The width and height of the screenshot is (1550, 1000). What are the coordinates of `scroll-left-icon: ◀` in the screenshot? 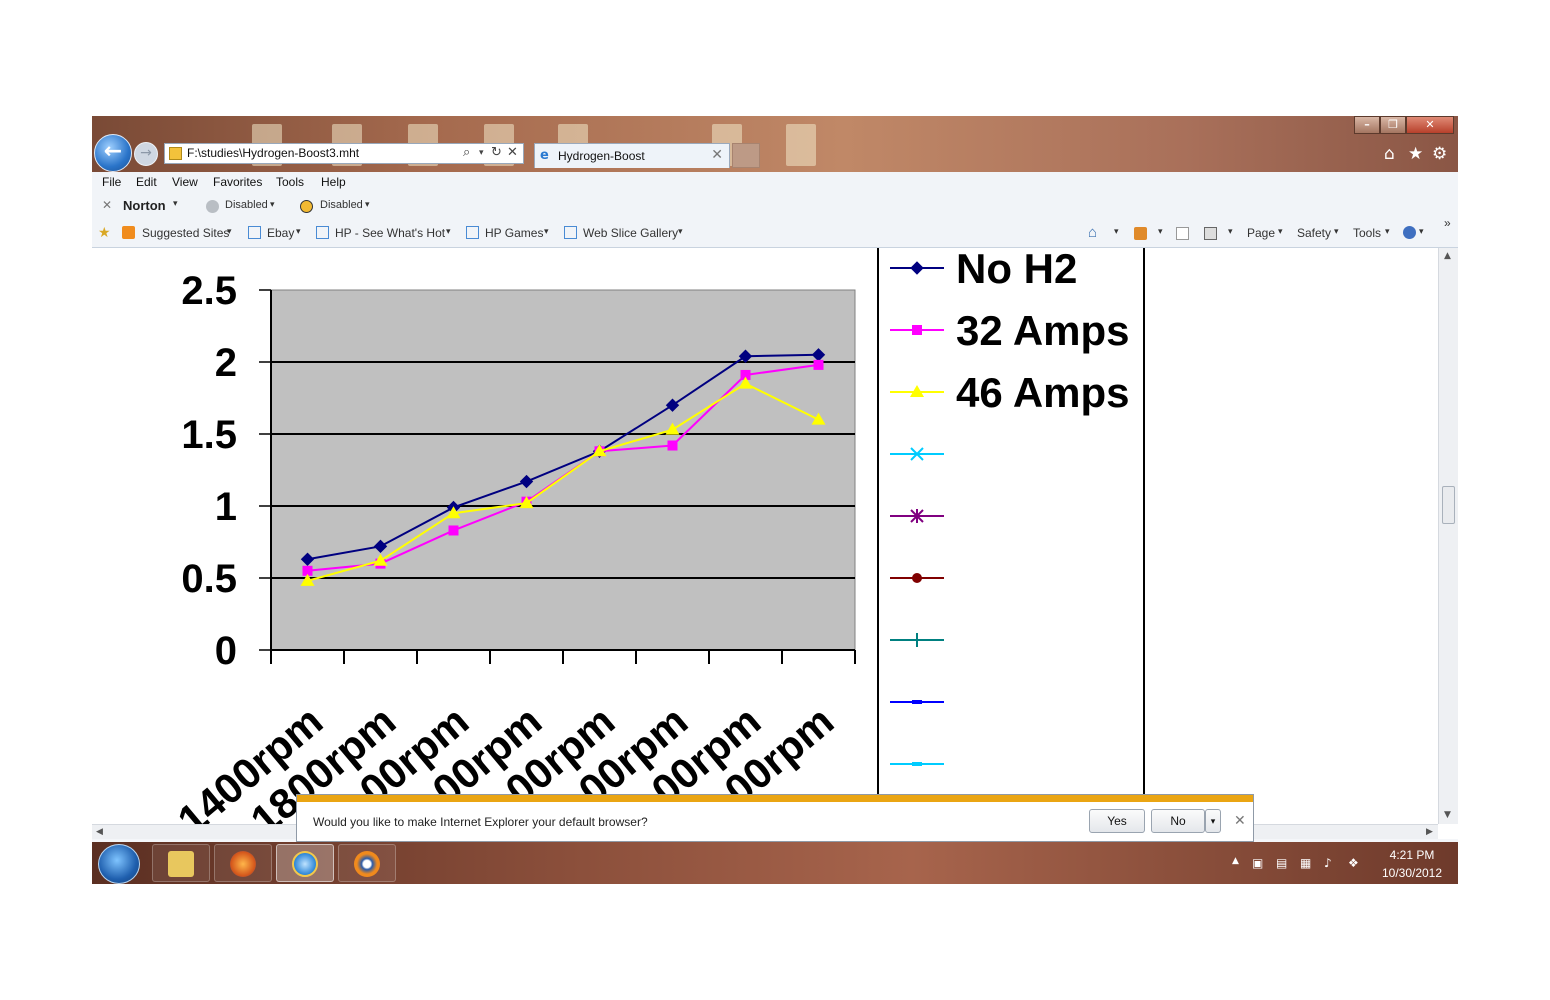 It's located at (99, 832).